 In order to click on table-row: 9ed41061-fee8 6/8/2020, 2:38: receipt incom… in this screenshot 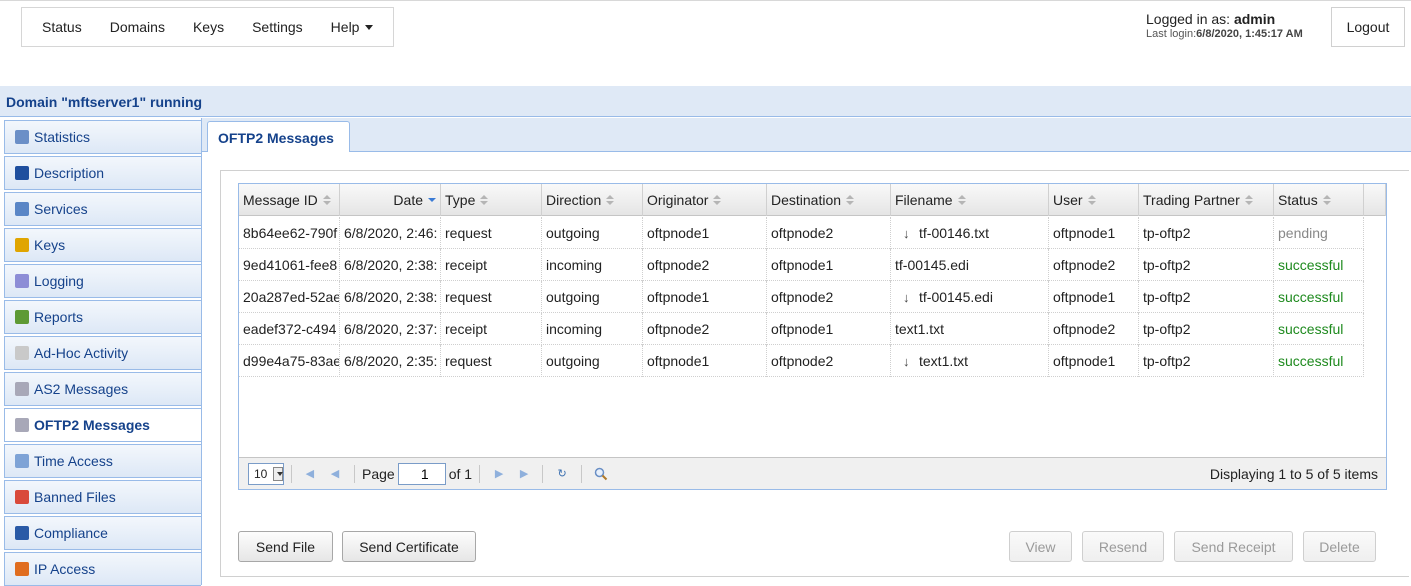, I will do `click(801, 265)`.